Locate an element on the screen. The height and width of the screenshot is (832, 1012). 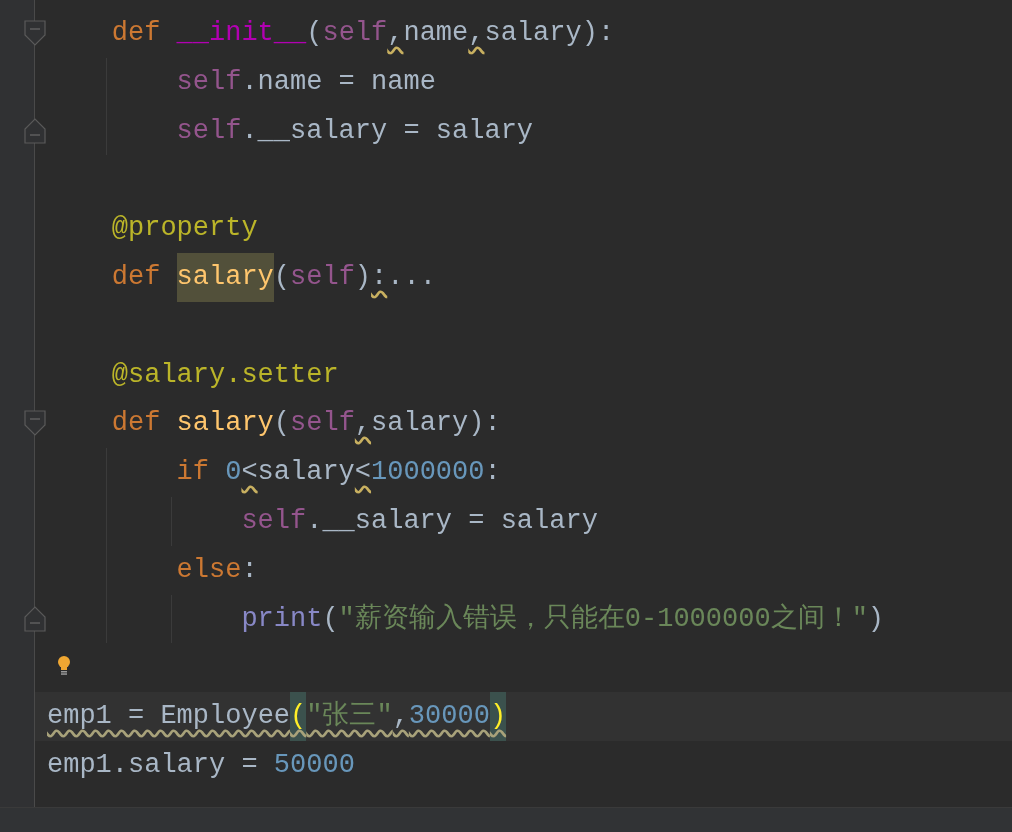
code-line: @property is located at coordinates (184, 229).